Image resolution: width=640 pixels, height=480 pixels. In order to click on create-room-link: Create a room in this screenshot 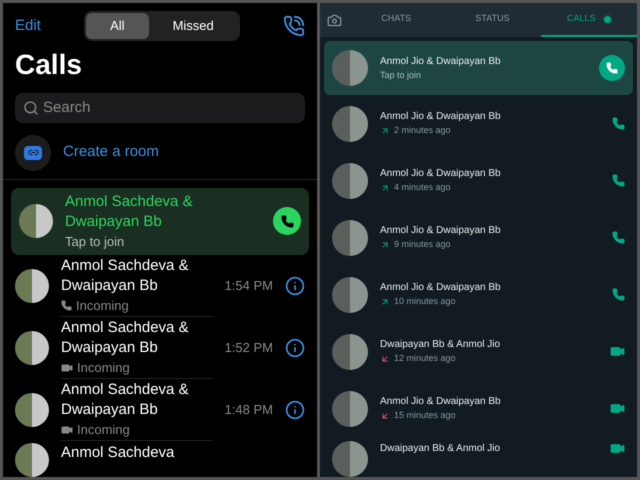, I will do `click(111, 152)`.